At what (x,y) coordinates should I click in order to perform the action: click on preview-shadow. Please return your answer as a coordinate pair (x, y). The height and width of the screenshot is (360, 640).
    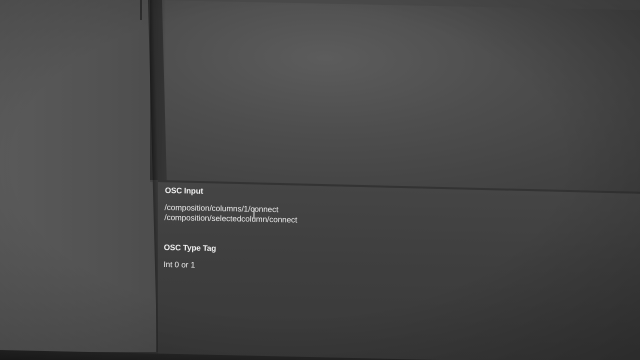
    Looking at the image, I should click on (158, 90).